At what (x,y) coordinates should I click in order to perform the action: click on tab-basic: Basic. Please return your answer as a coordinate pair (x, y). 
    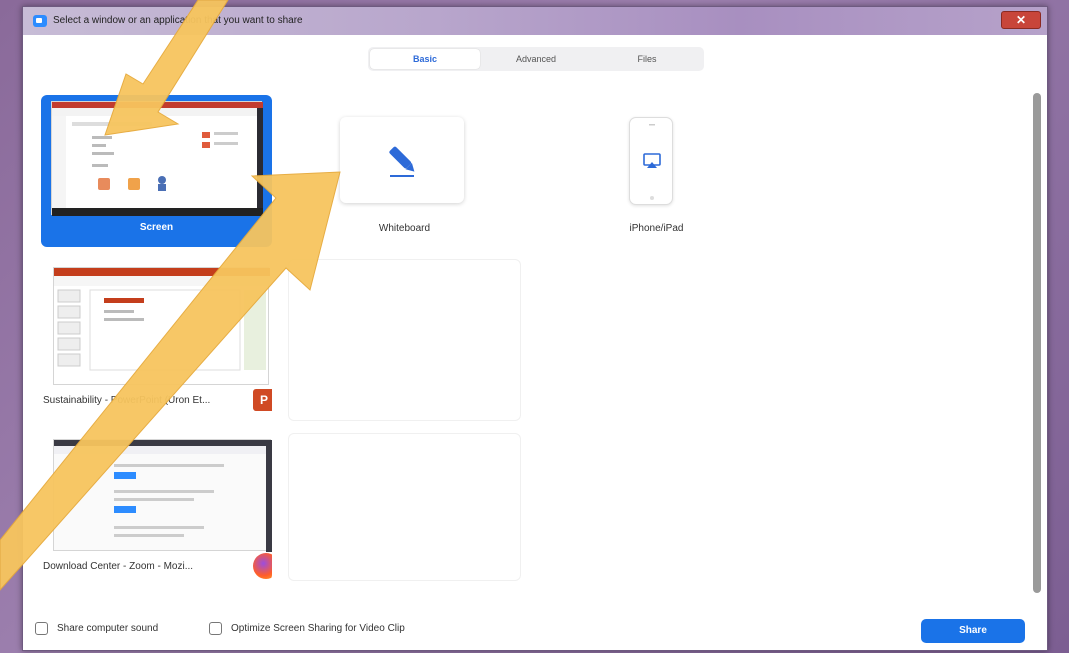
    Looking at the image, I should click on (425, 59).